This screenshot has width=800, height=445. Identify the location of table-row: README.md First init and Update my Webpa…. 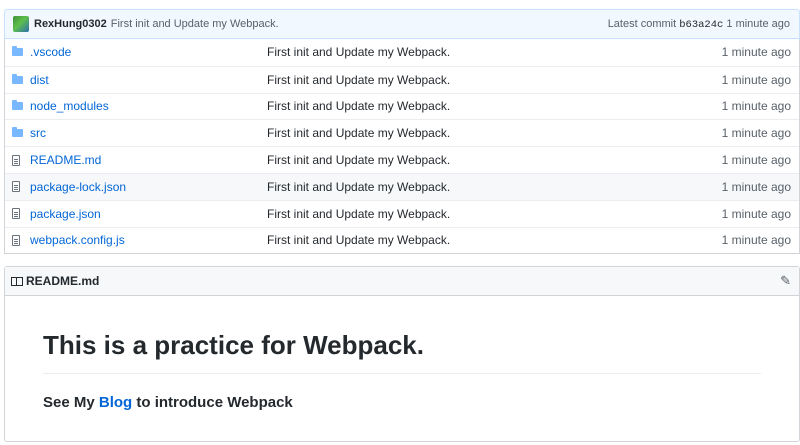
(402, 159).